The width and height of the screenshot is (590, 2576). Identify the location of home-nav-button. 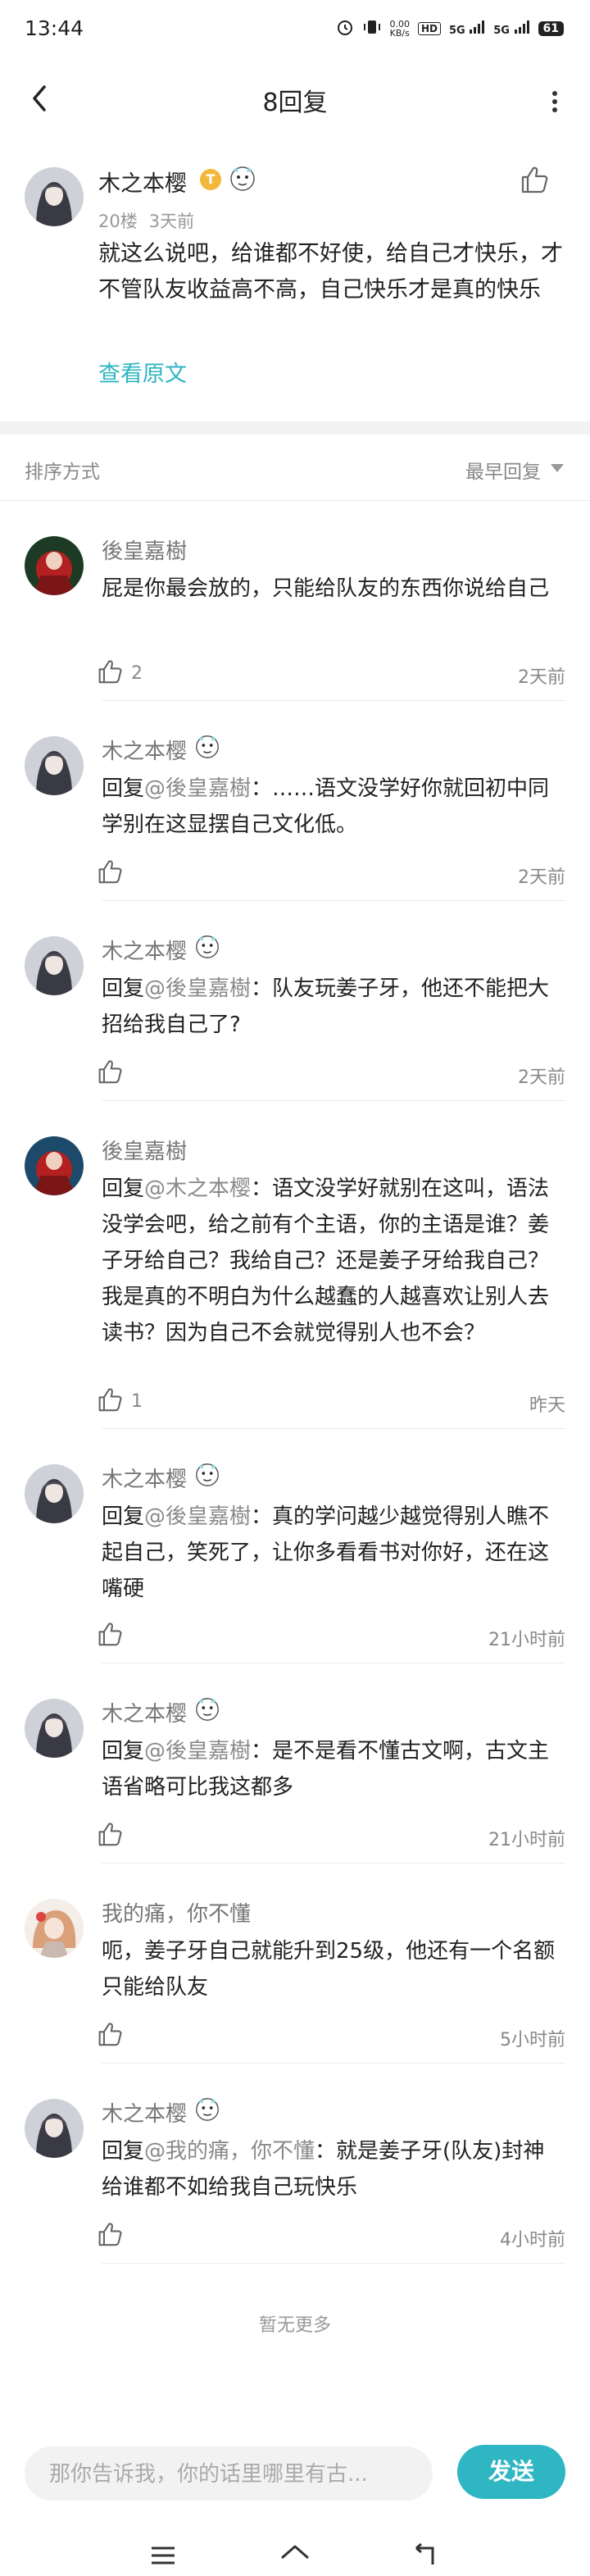
(295, 2557).